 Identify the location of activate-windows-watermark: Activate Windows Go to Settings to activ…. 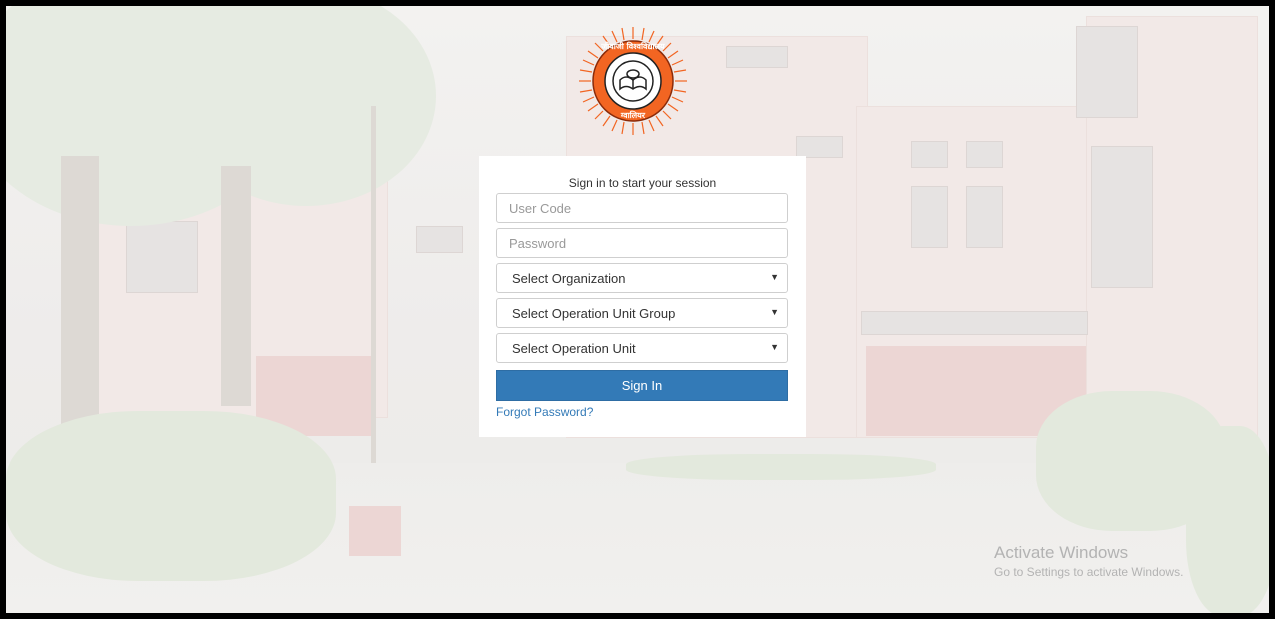
(1088, 561).